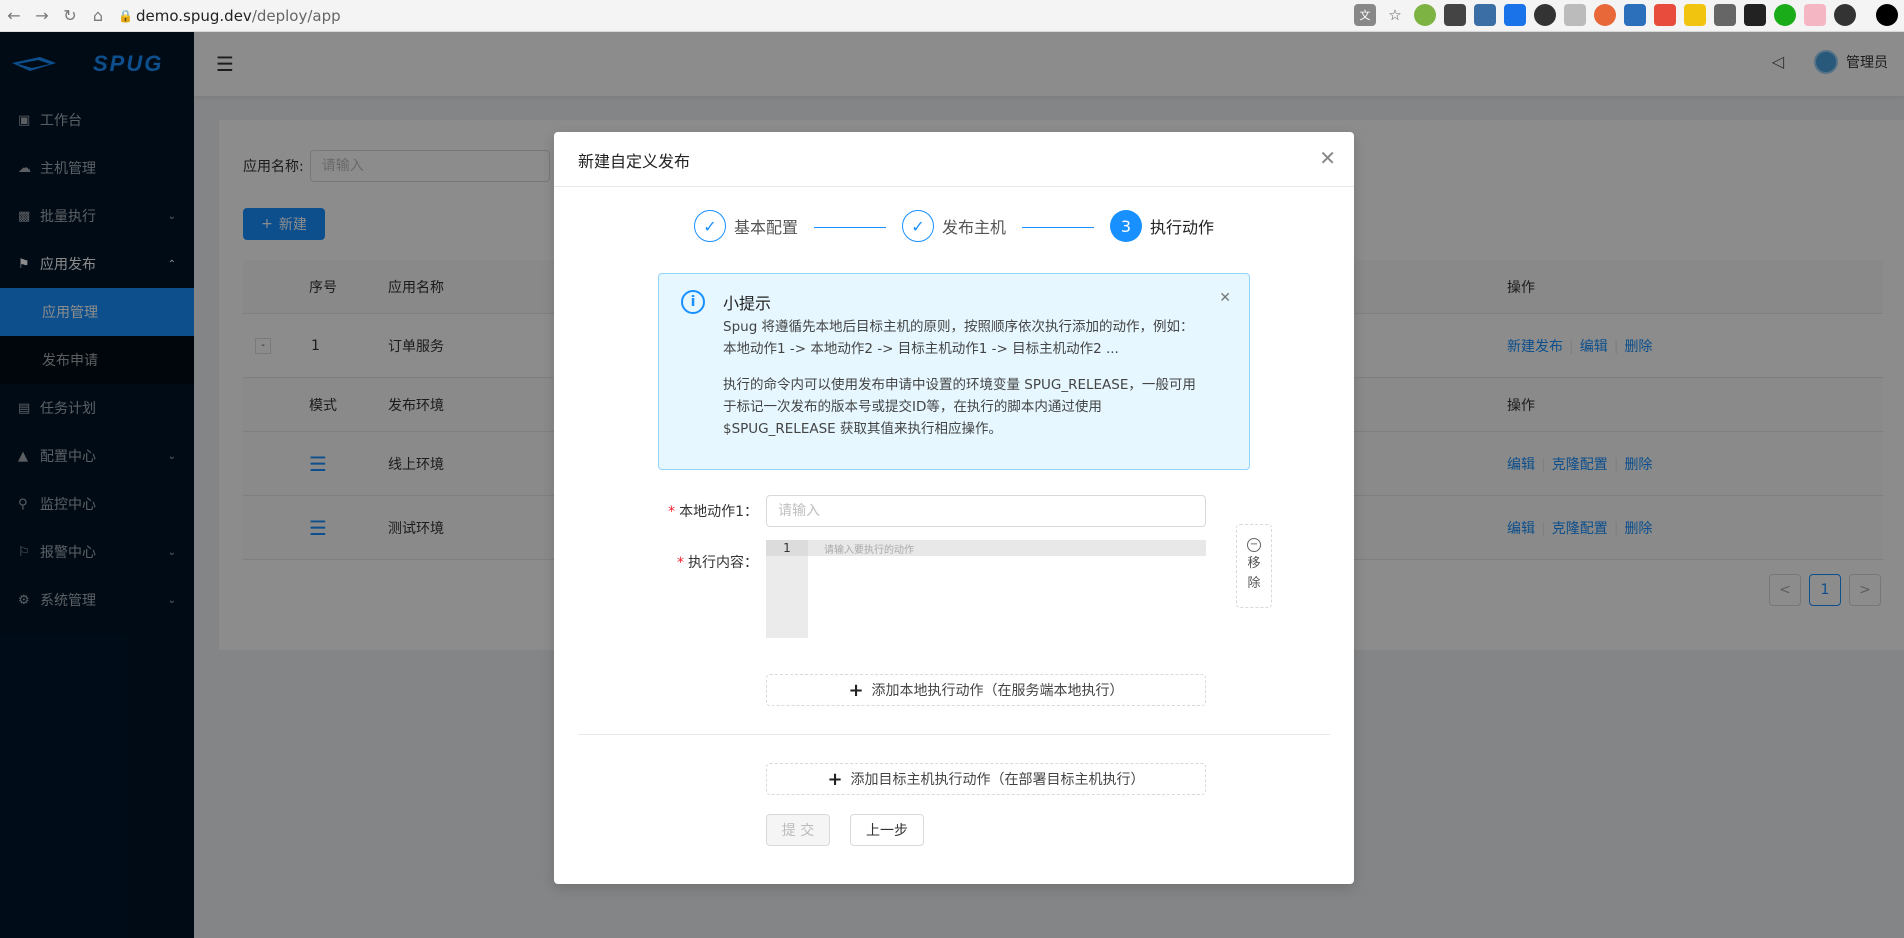 This screenshot has width=1904, height=938. What do you see at coordinates (997, 691) in the screenshot?
I see `button-label: 添加本地执行动作（在服务端本地执行）` at bounding box center [997, 691].